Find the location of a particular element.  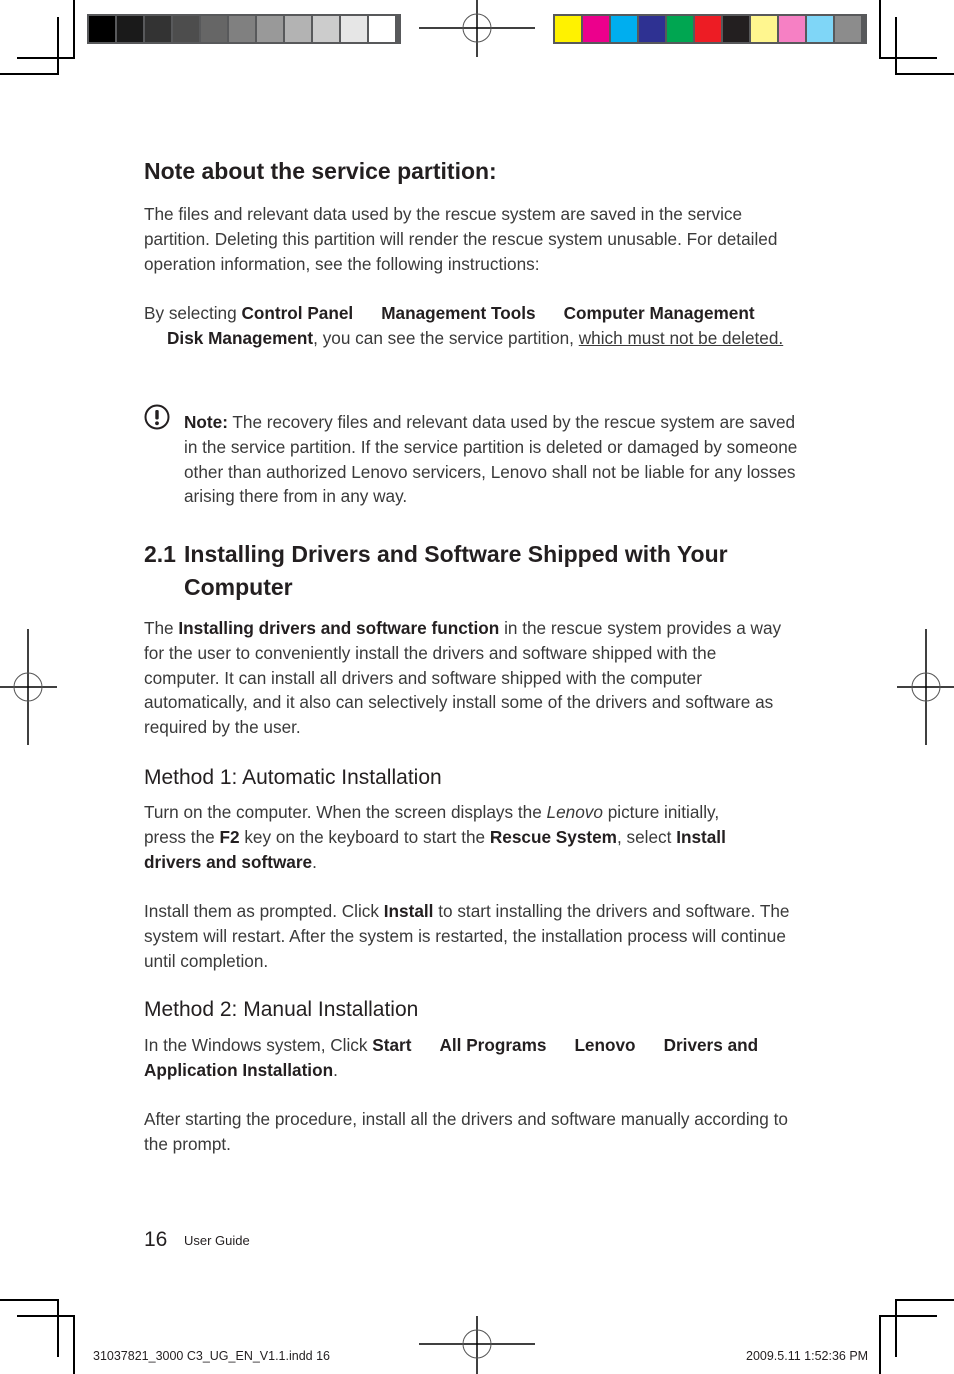

warning-underlined-text: which must not be deleted. is located at coordinates (681, 337).